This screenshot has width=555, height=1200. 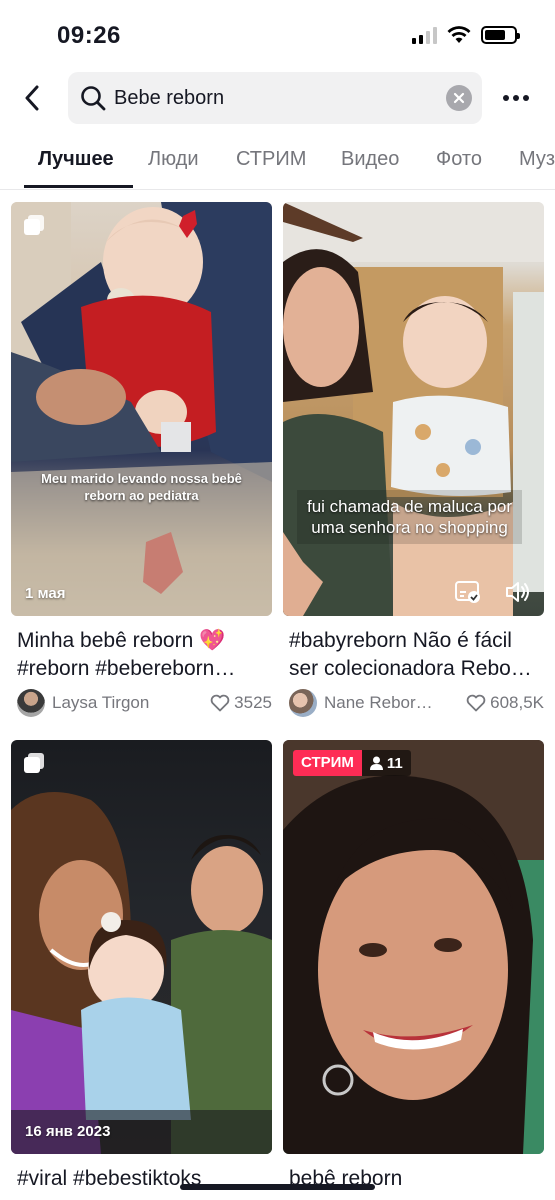 What do you see at coordinates (141, 973) in the screenshot?
I see `family-selfie-illustration` at bounding box center [141, 973].